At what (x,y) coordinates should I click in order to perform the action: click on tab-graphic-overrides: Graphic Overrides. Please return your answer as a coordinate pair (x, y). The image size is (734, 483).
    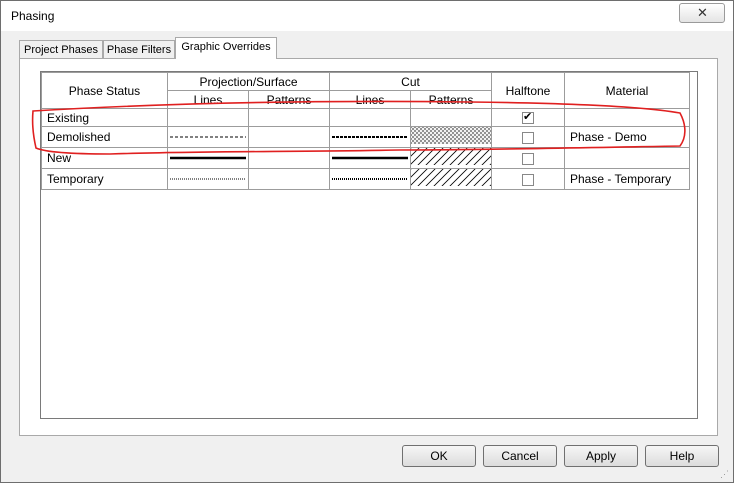
    Looking at the image, I should click on (226, 48).